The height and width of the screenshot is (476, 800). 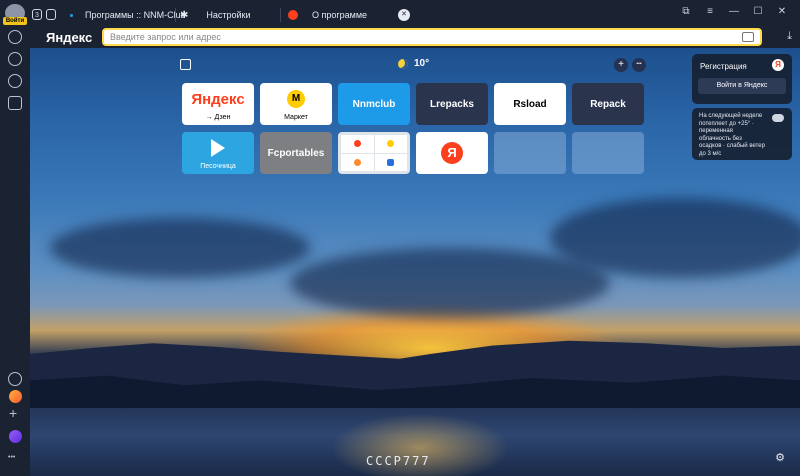 I want to click on tile-fcportables: Fcportables, so click(x=296, y=153).